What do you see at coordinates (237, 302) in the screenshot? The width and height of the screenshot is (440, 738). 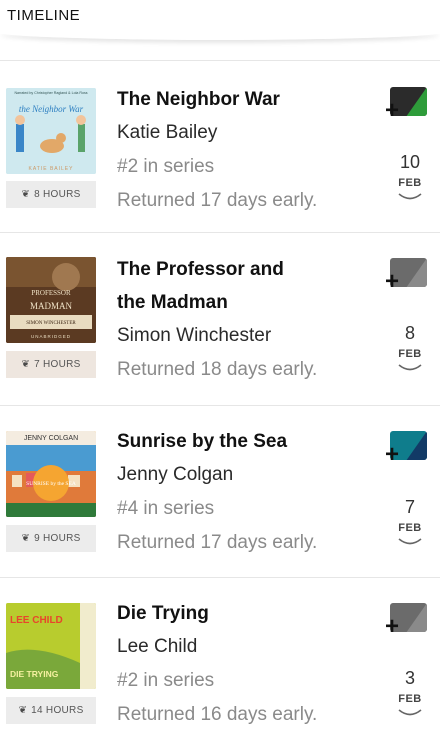 I see `book-title-line2: the Madman` at bounding box center [237, 302].